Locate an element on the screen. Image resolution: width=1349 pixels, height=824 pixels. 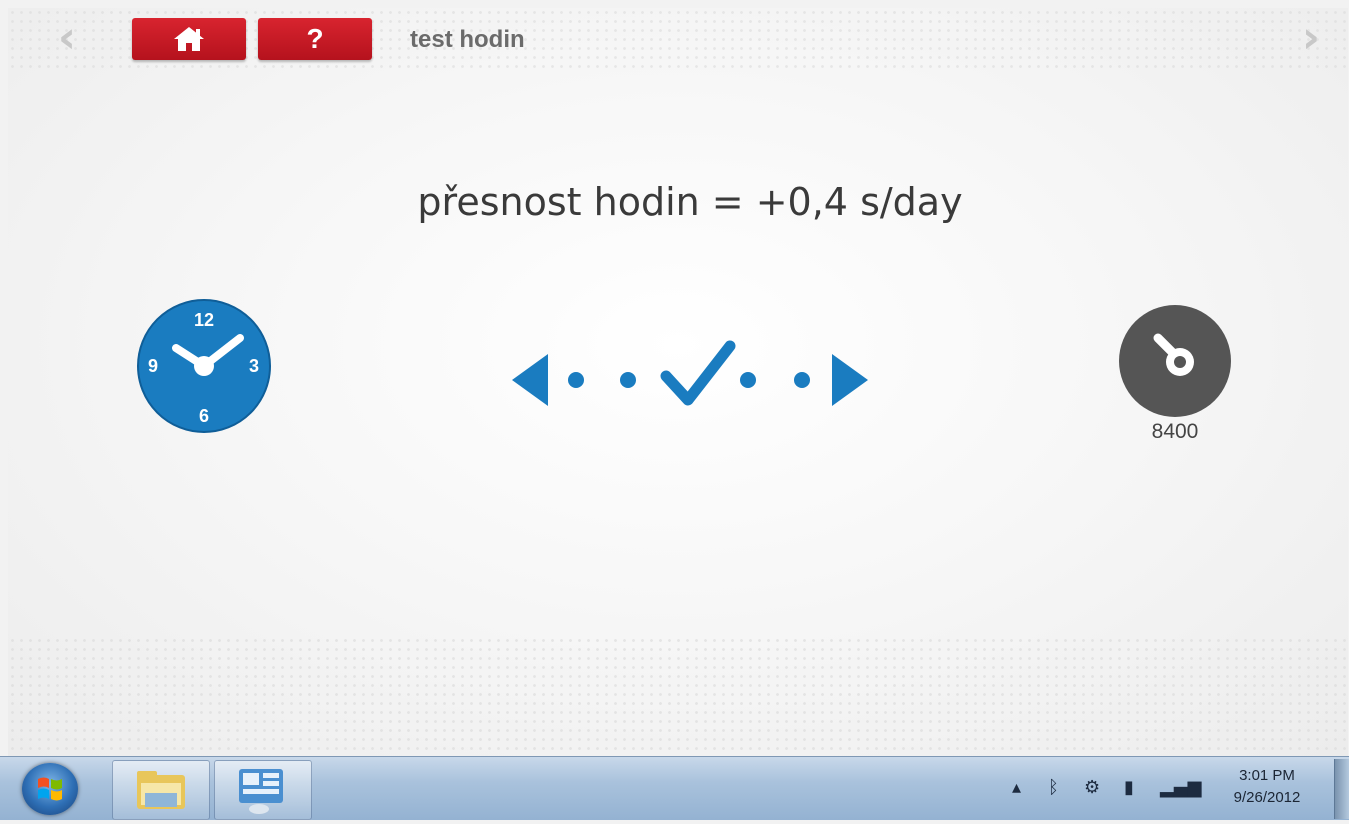
check-icon is located at coordinates (698, 373).